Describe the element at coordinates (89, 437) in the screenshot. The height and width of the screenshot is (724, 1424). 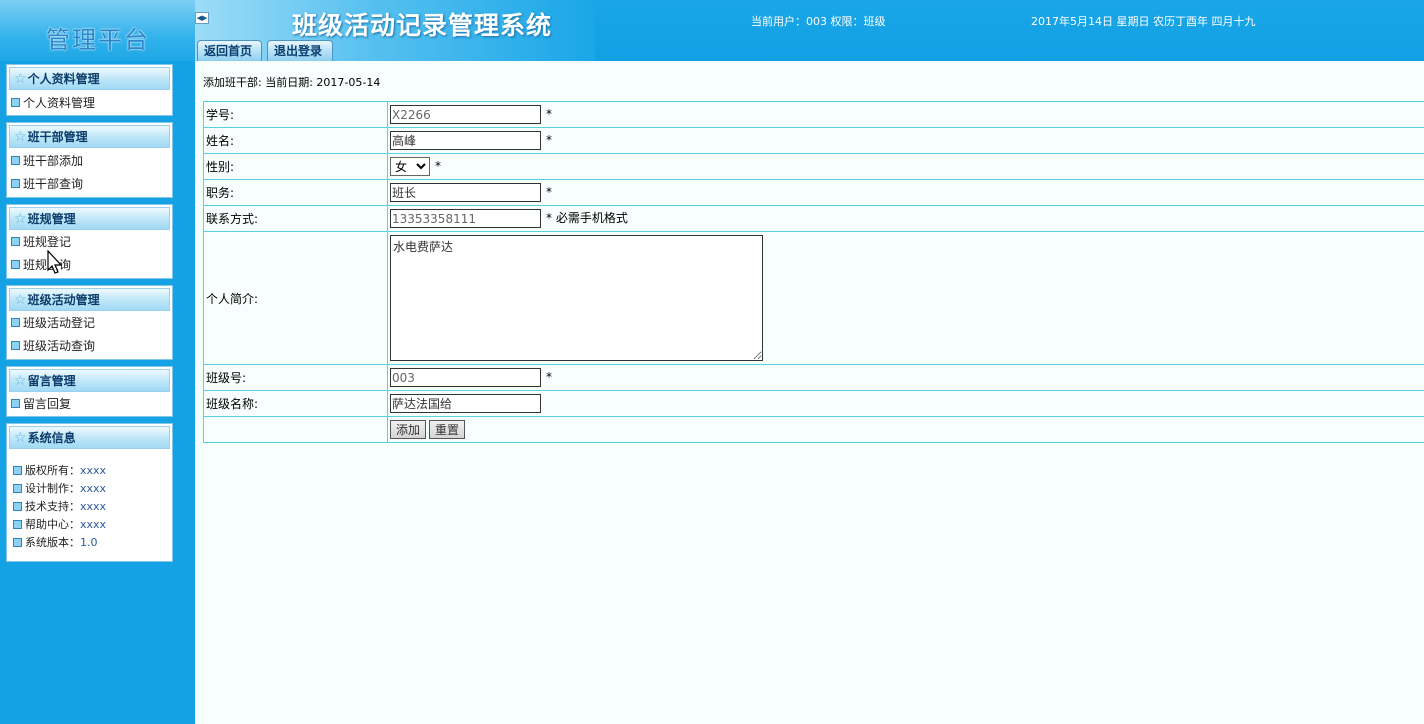
I see `panel-title: ☆系统信息` at that location.